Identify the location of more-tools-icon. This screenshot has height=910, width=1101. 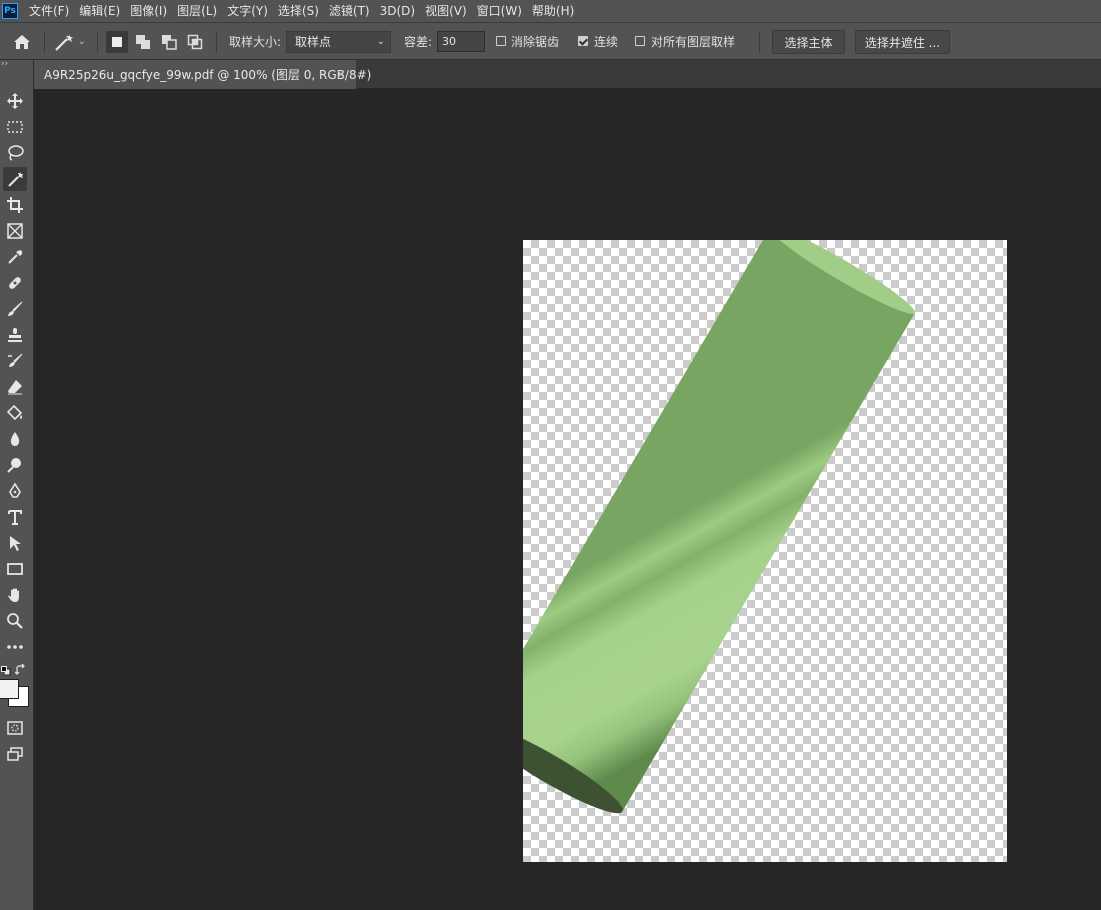
(15, 647).